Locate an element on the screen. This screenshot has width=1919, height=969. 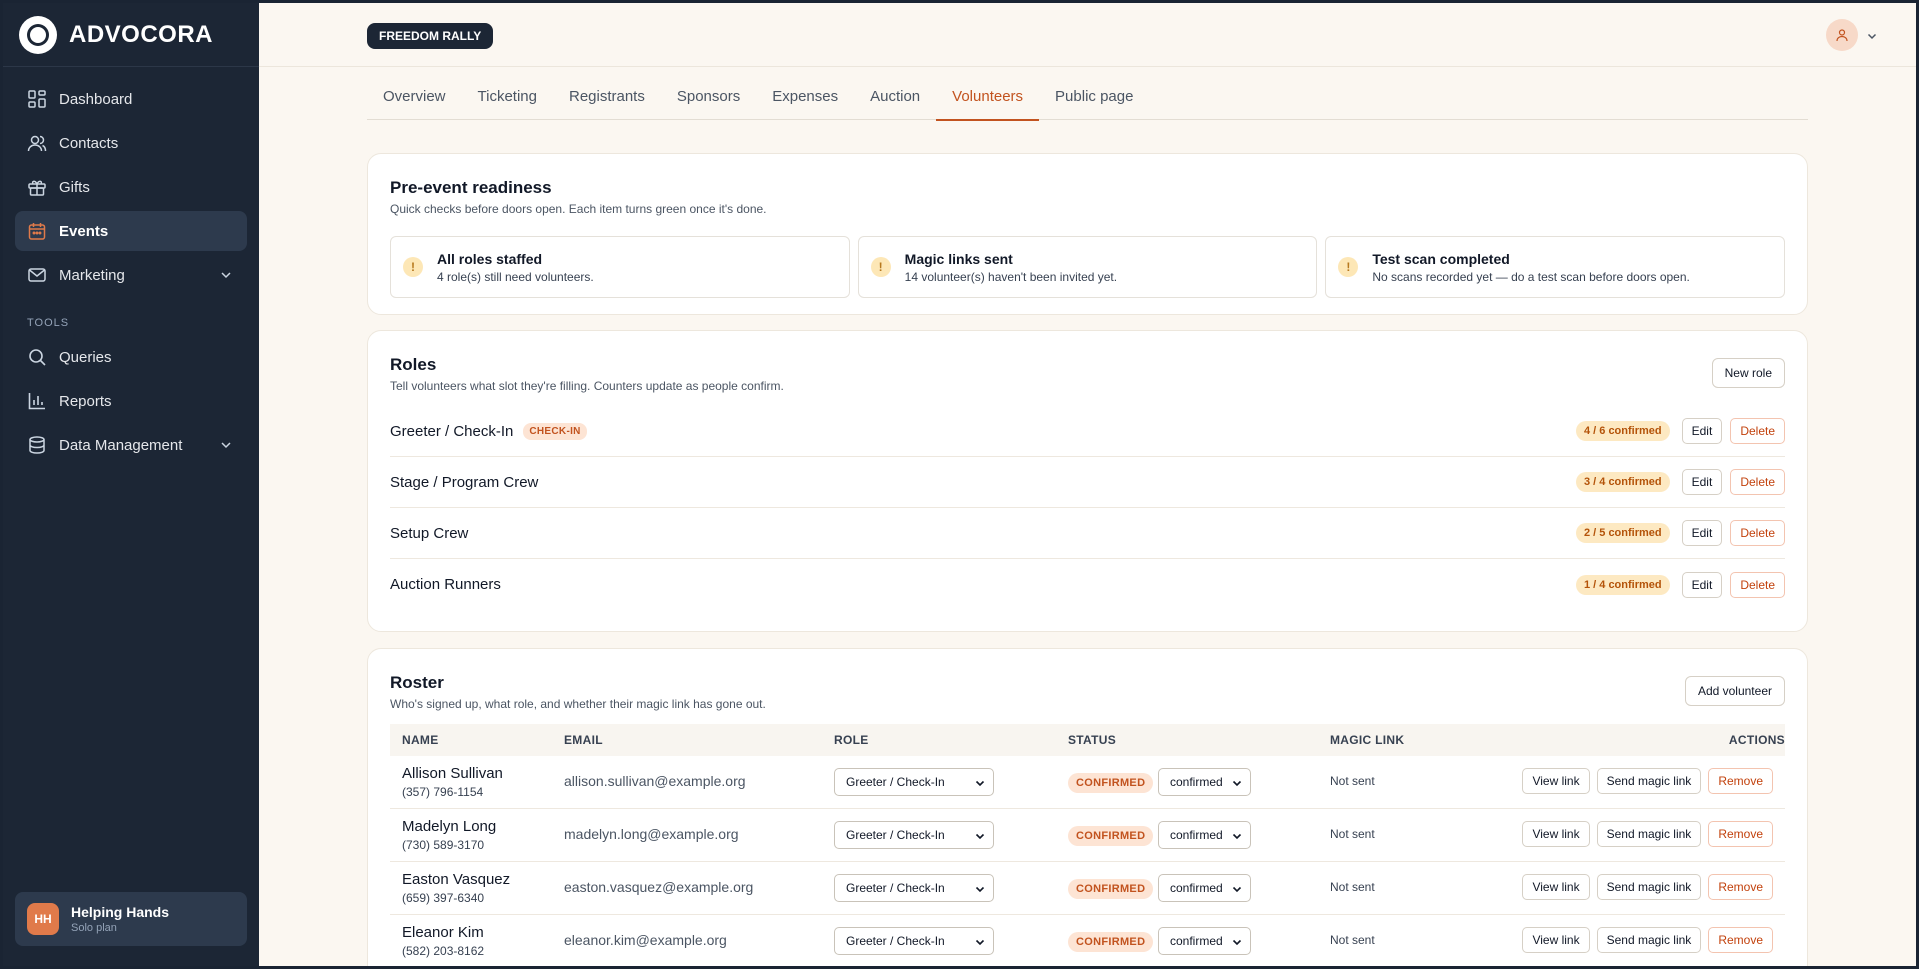
volunteer-email: allison.sullivan@example.org is located at coordinates (655, 781).